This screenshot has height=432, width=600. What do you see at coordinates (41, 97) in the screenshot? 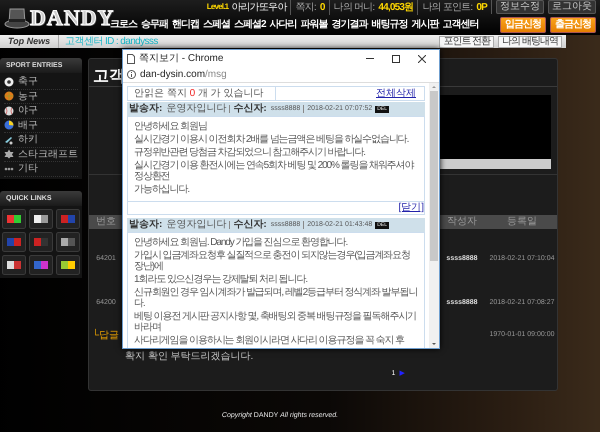
I see `sport-link: 농구` at bounding box center [41, 97].